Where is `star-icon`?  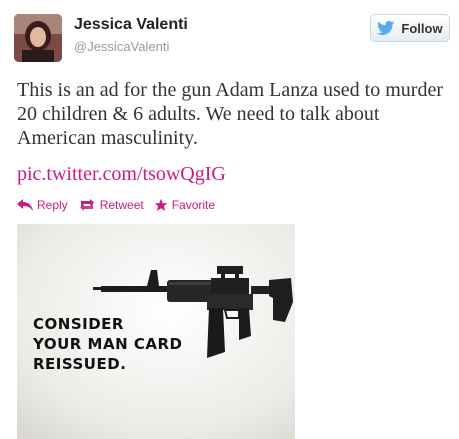 star-icon is located at coordinates (161, 205).